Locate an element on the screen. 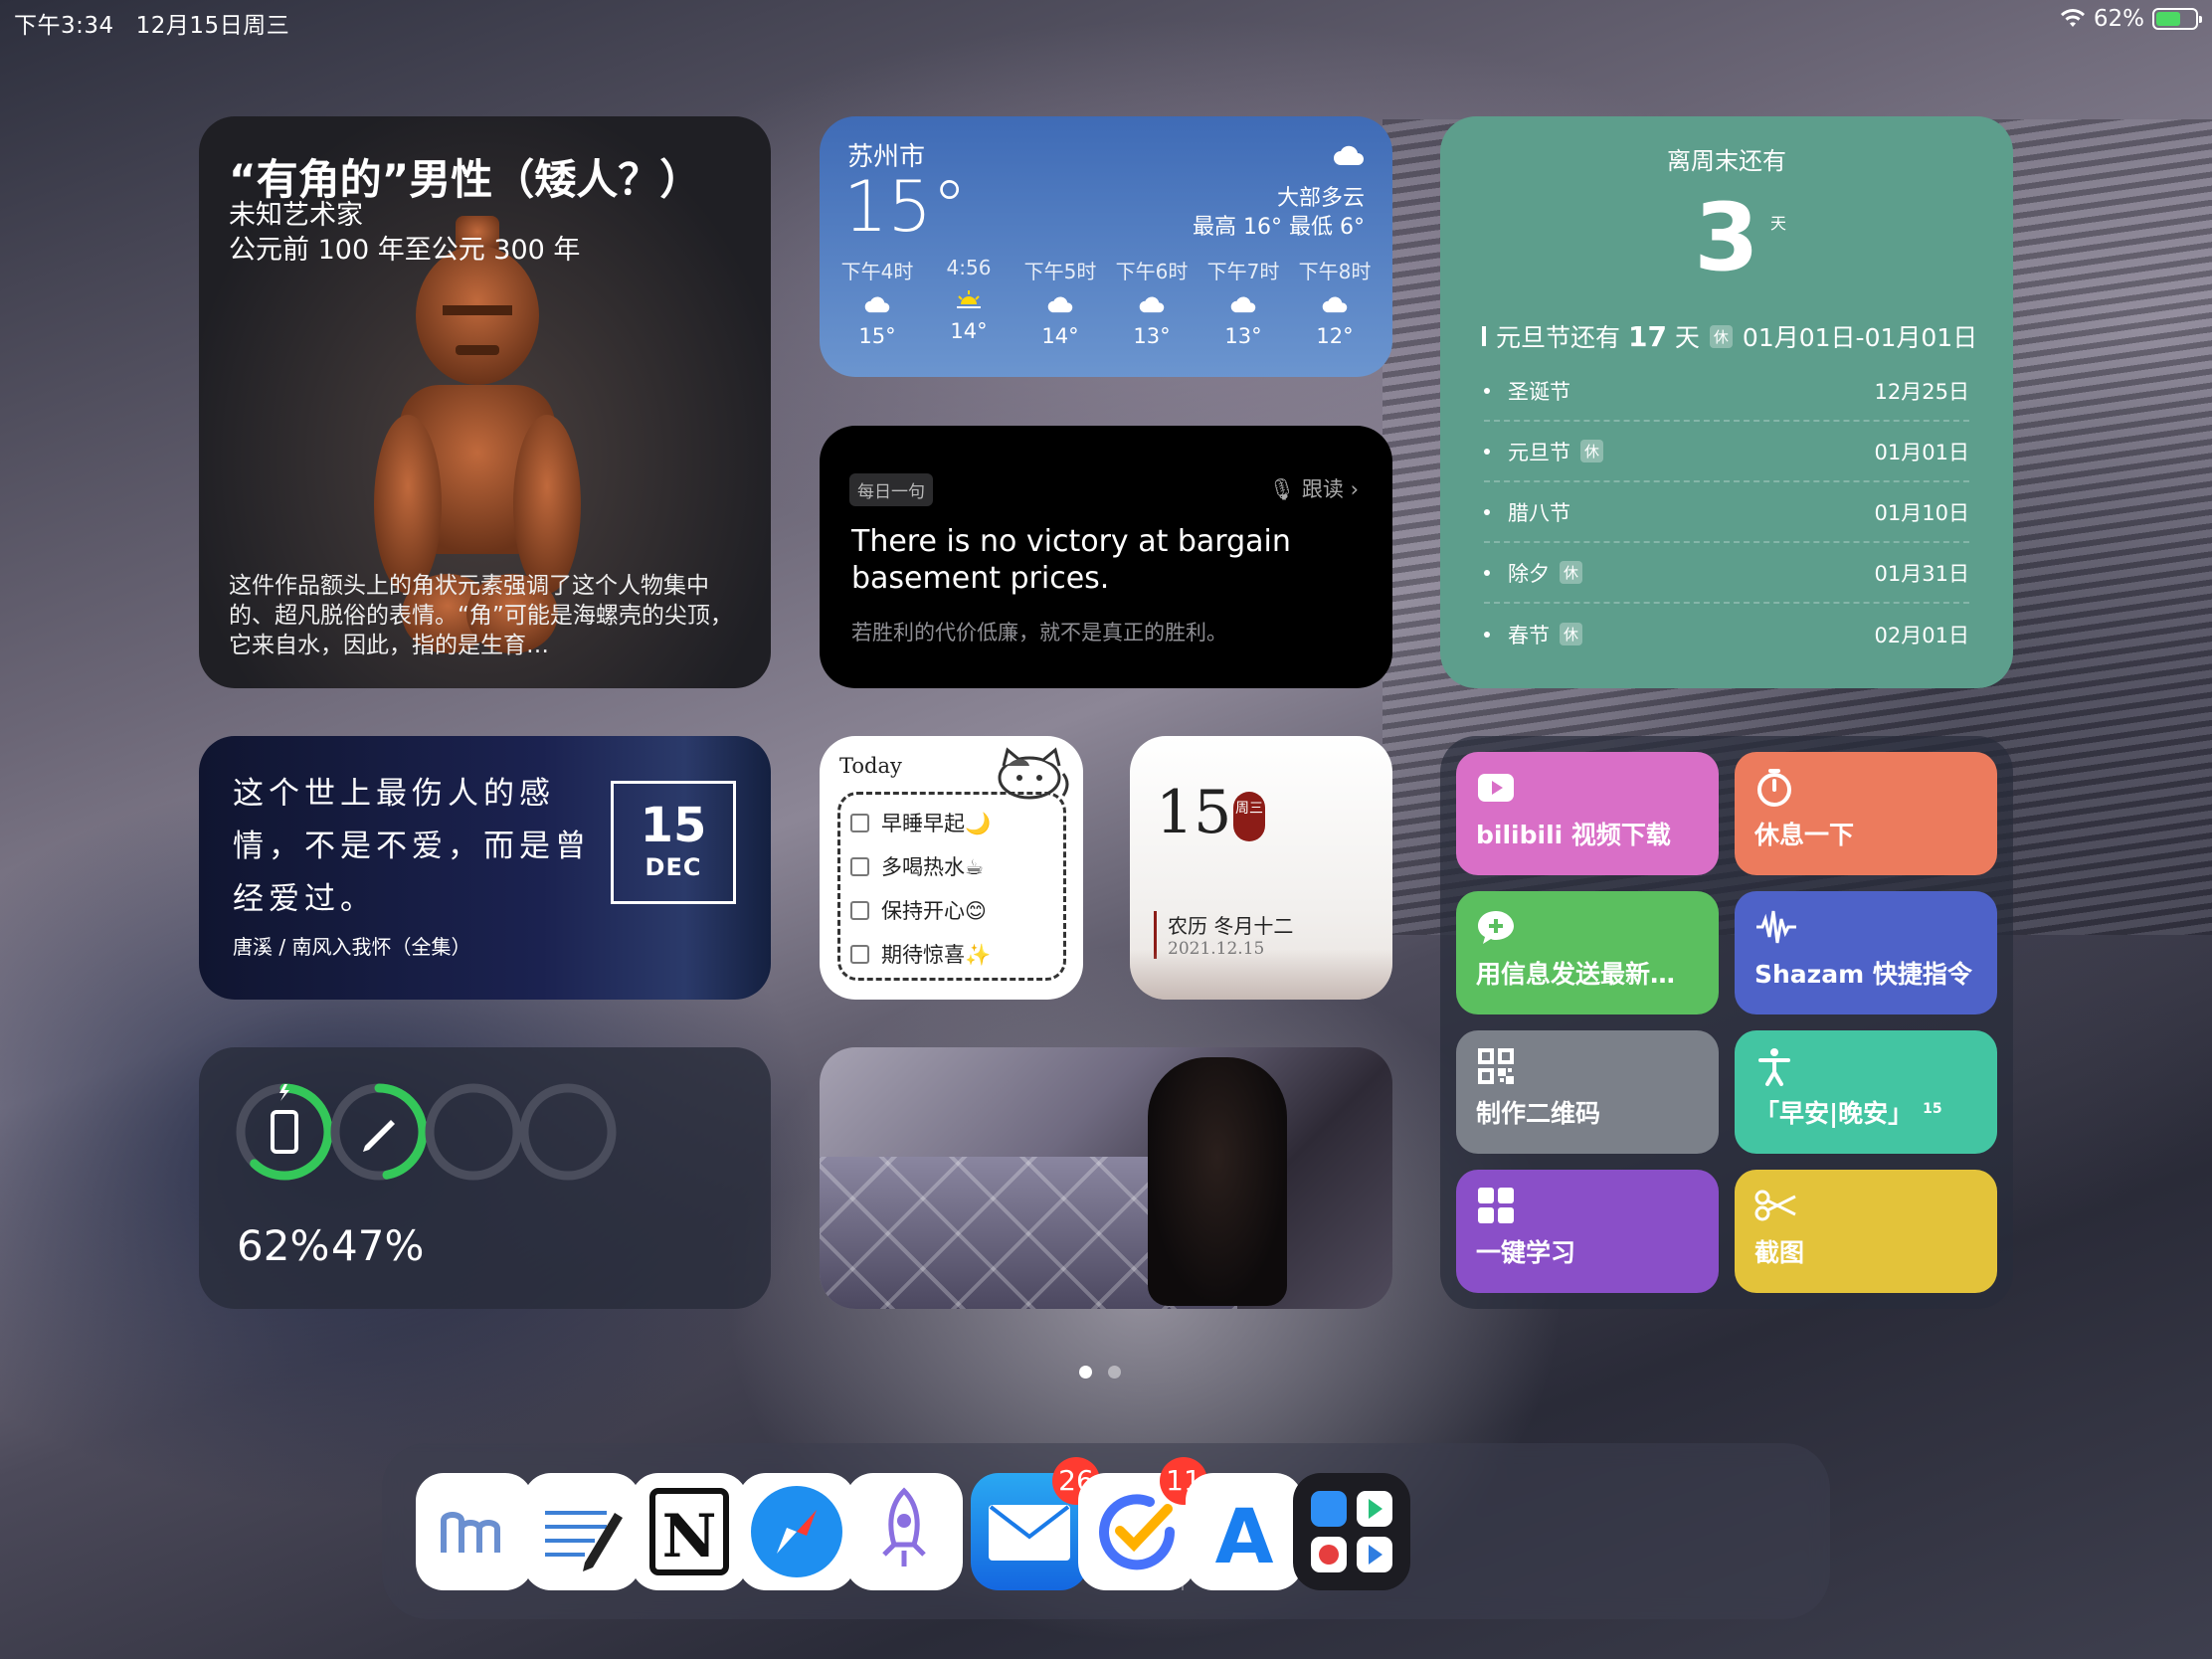 The height and width of the screenshot is (1659, 2212). notes-pen-icon is located at coordinates (582, 1533).